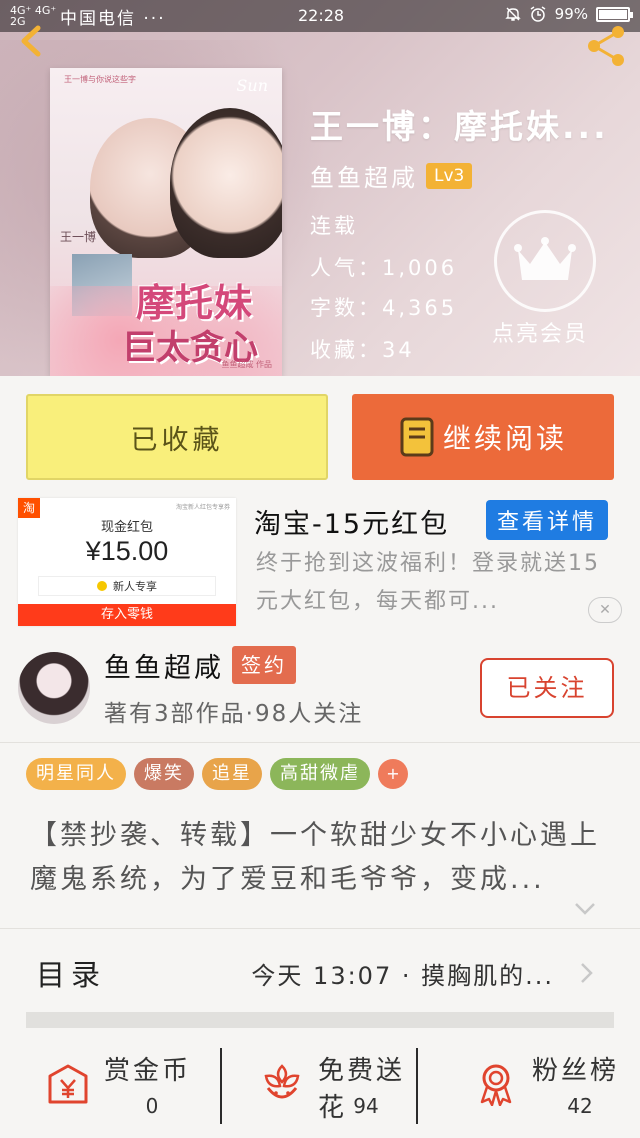  Describe the element at coordinates (576, 1071) in the screenshot. I see `fan-ranking-label: 粉丝榜` at that location.